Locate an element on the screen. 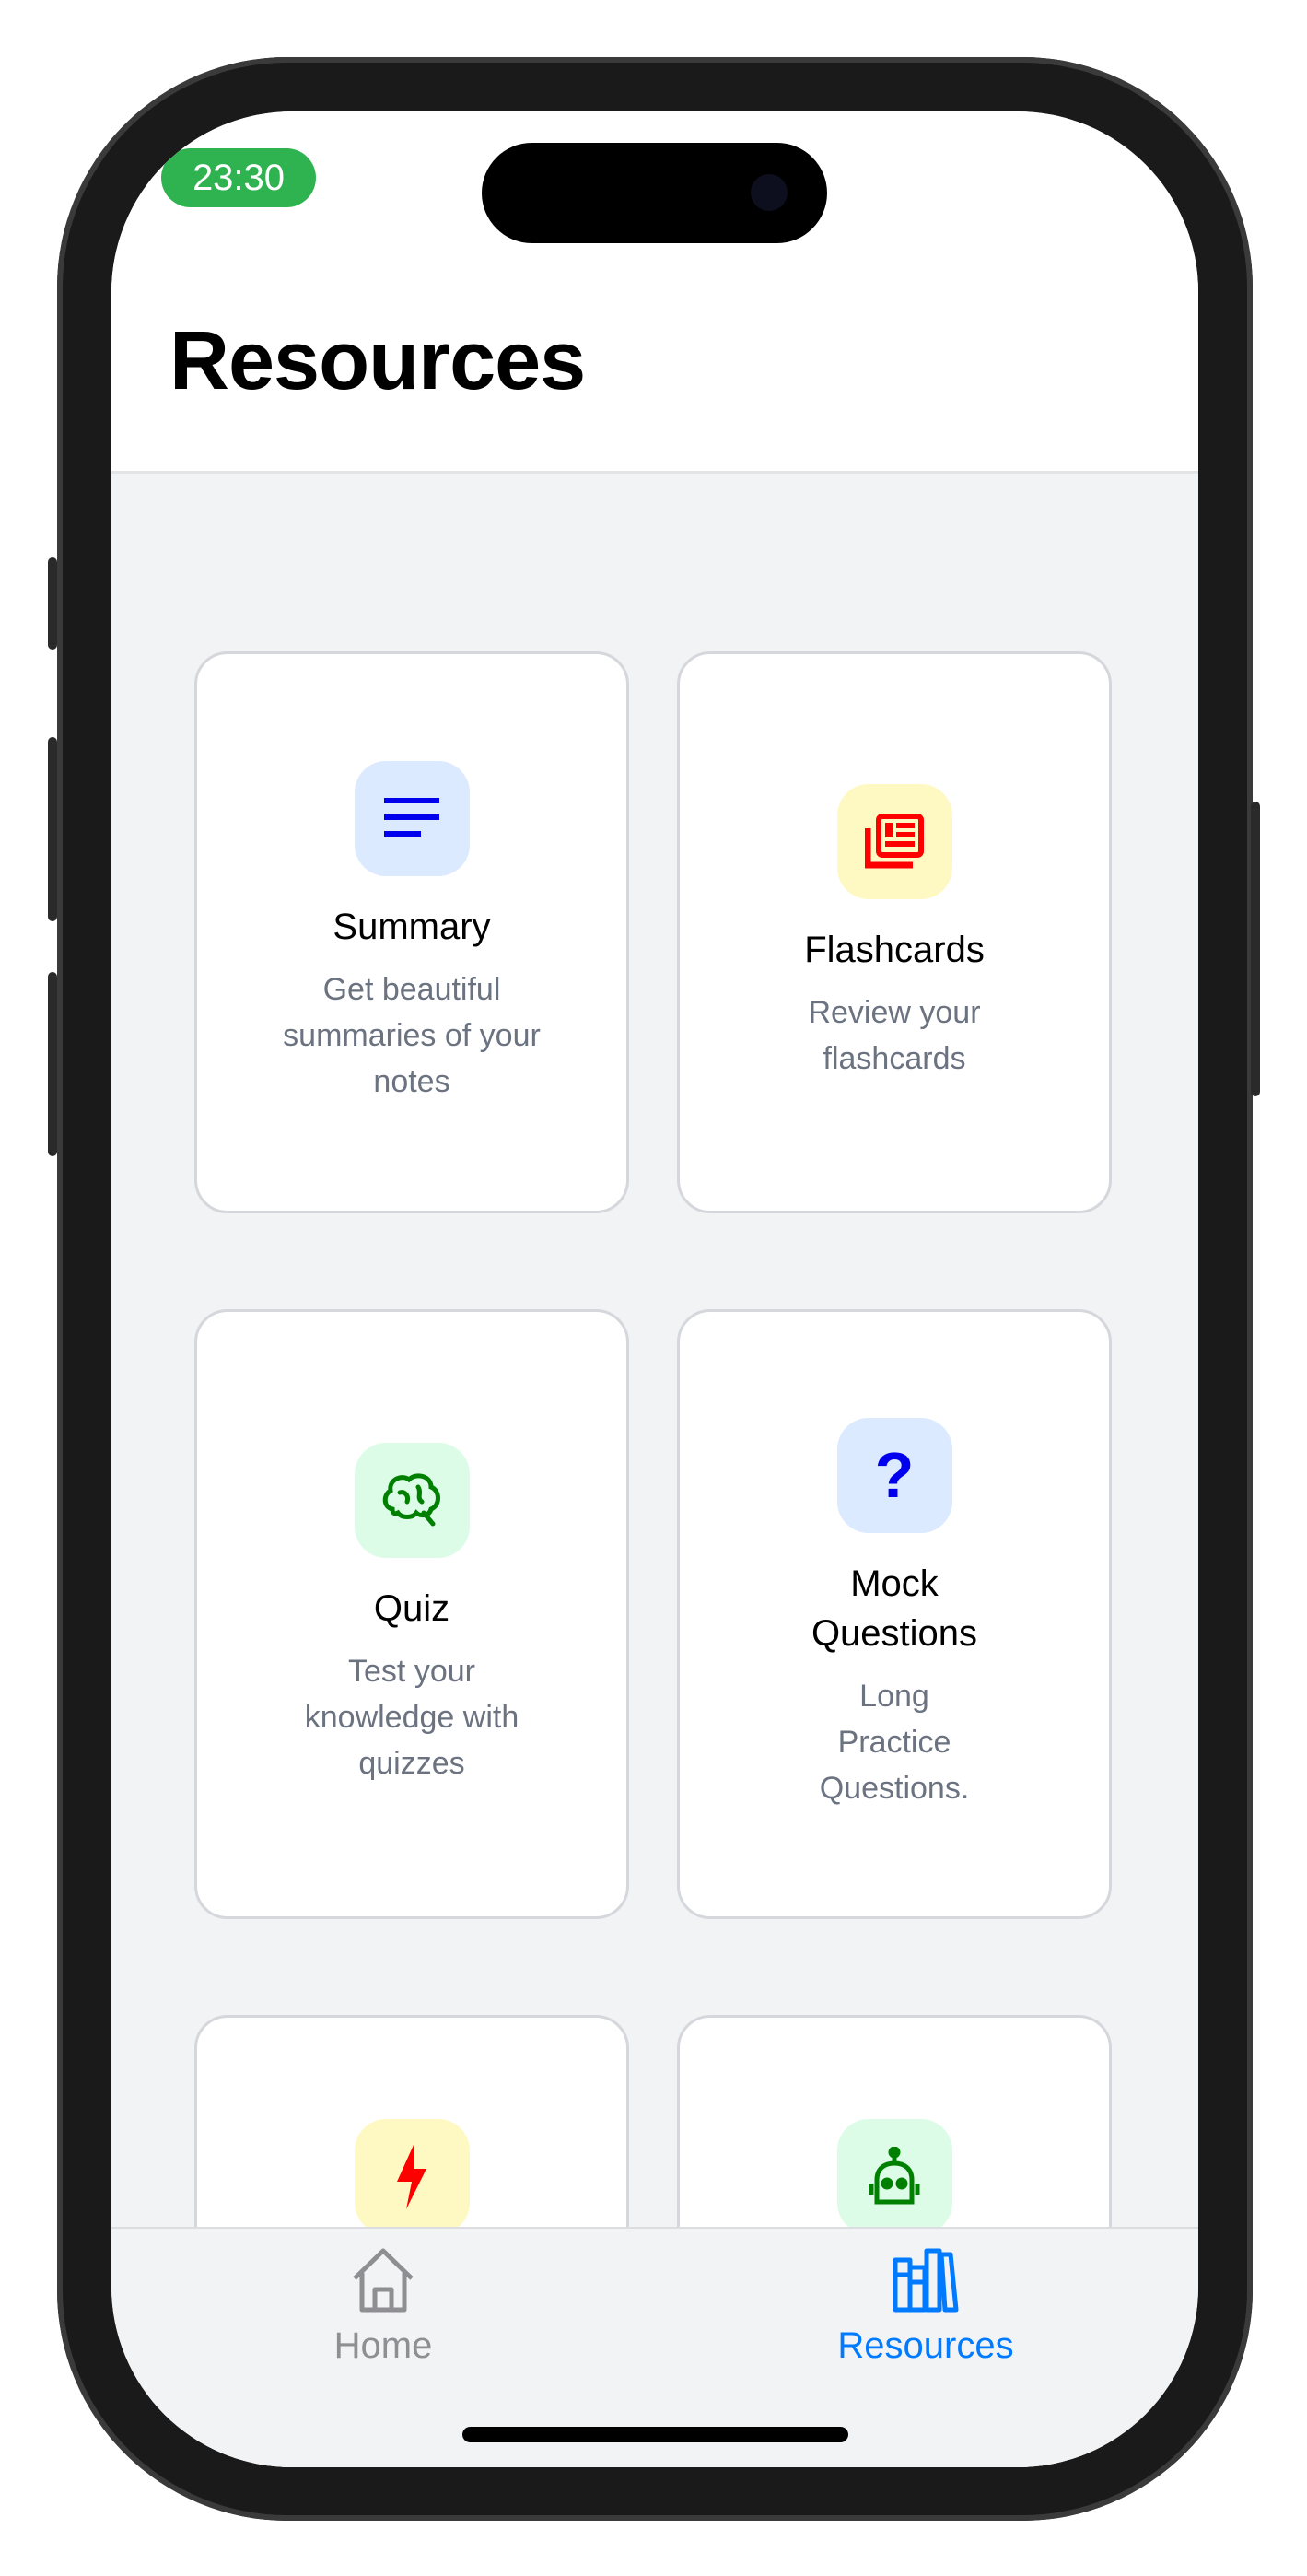  page-title: Resources is located at coordinates (378, 361).